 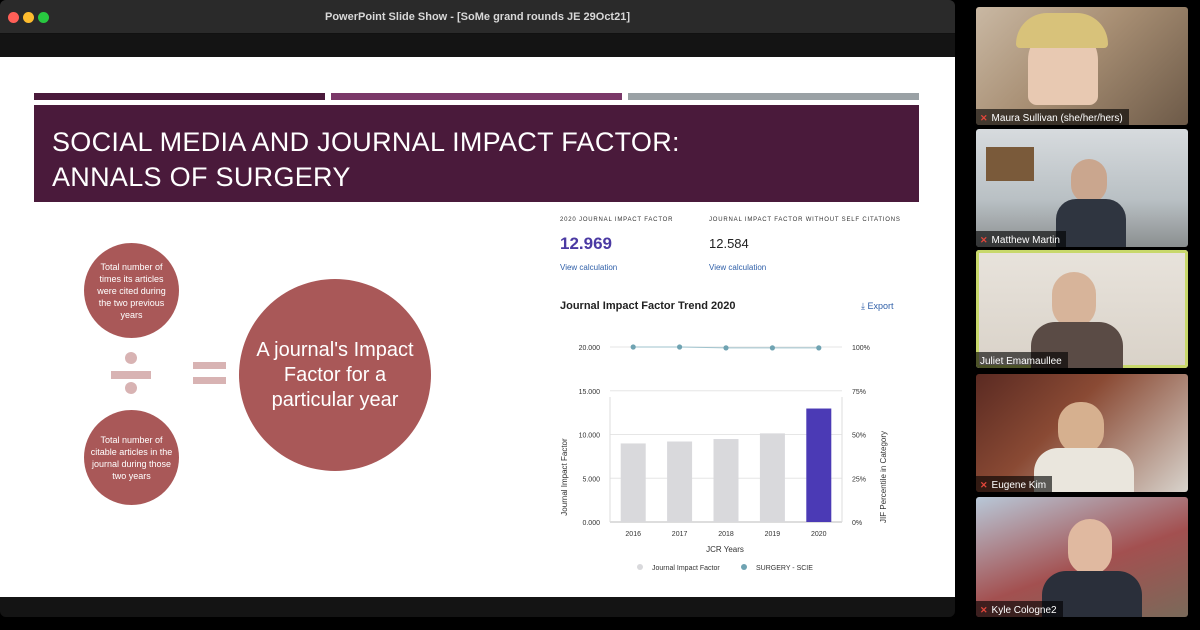 I want to click on participant-name-bar: ✕ Maura Sullivan (she/her/hers), so click(x=1052, y=117).